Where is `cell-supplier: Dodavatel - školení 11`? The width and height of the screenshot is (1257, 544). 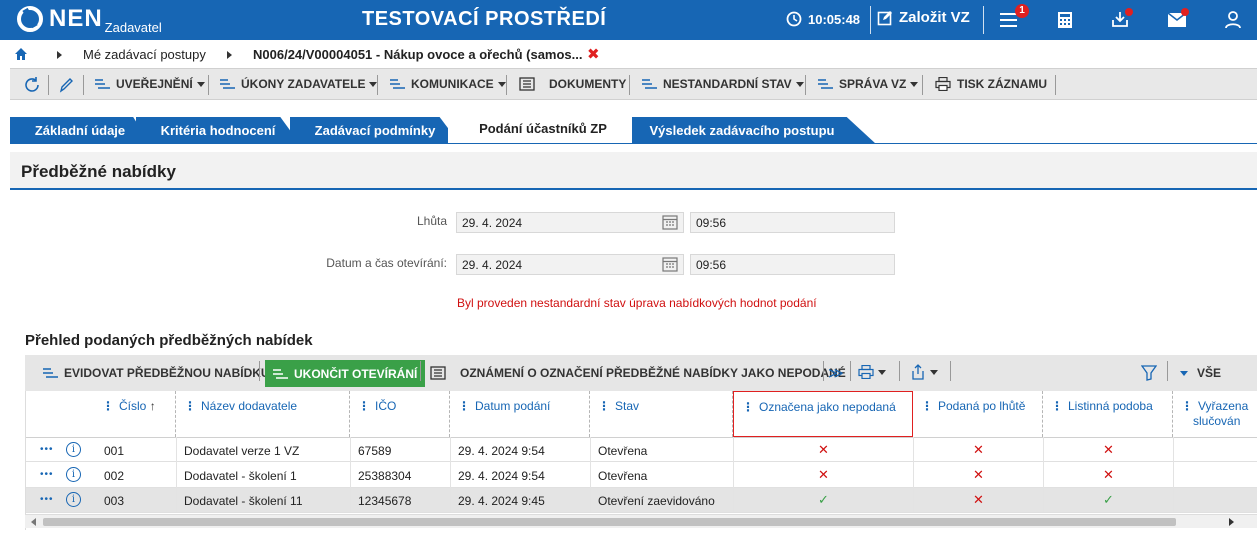 cell-supplier: Dodavatel - školení 11 is located at coordinates (243, 501).